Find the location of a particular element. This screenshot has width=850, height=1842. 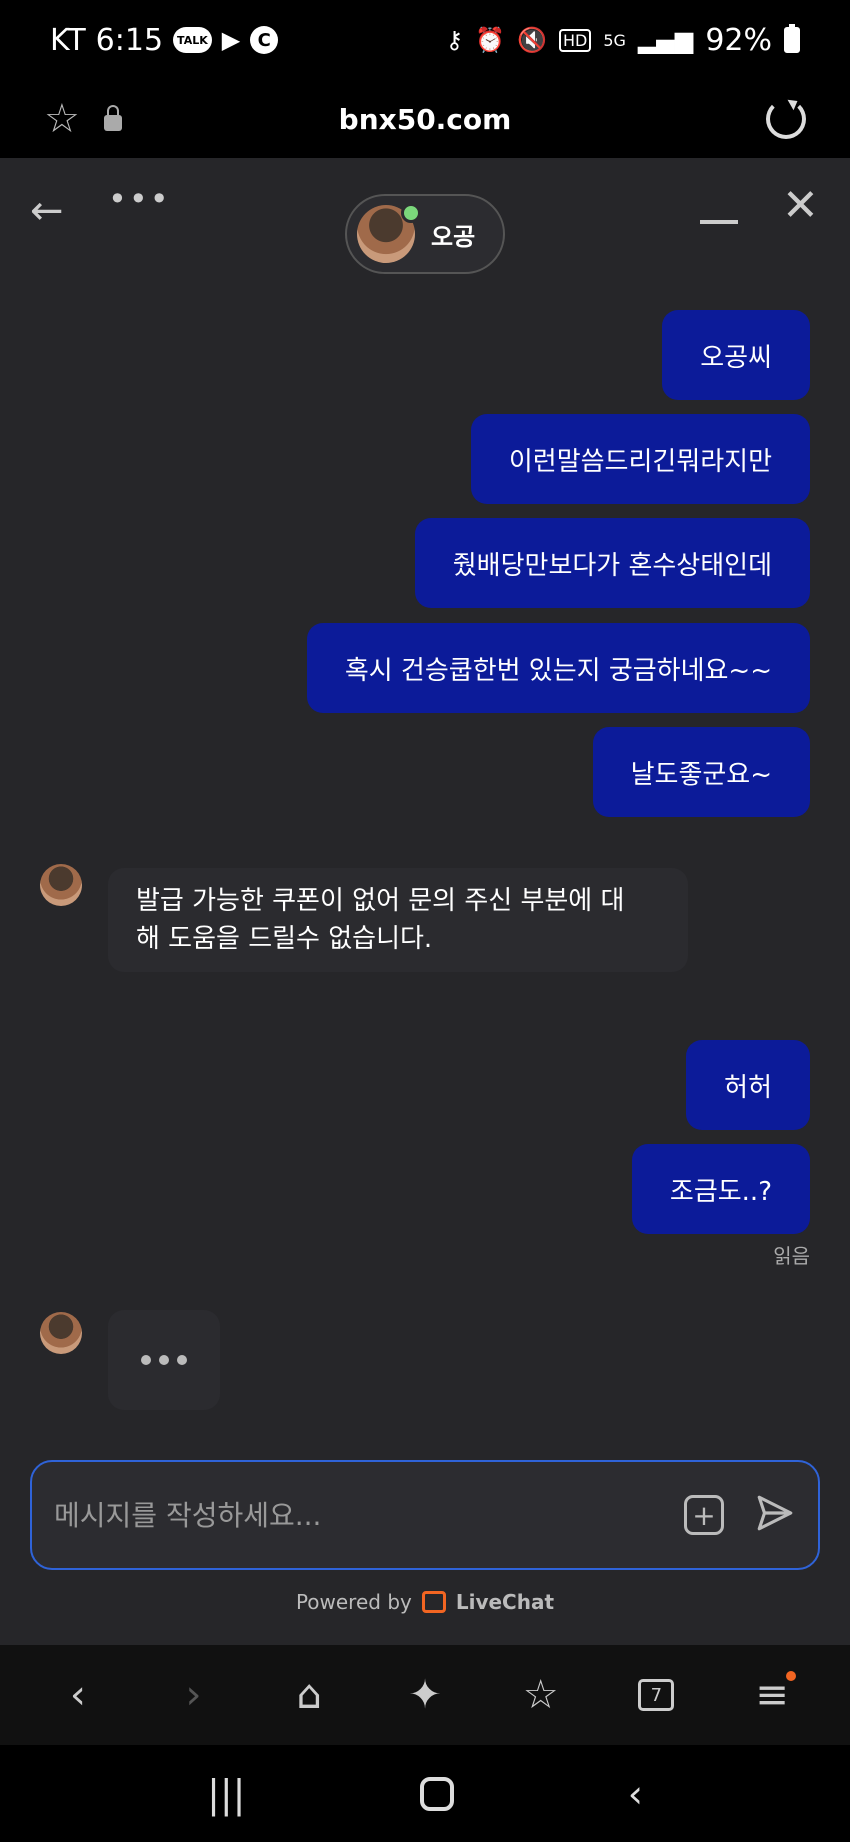

read-receipt: 읽음 is located at coordinates (791, 1256).